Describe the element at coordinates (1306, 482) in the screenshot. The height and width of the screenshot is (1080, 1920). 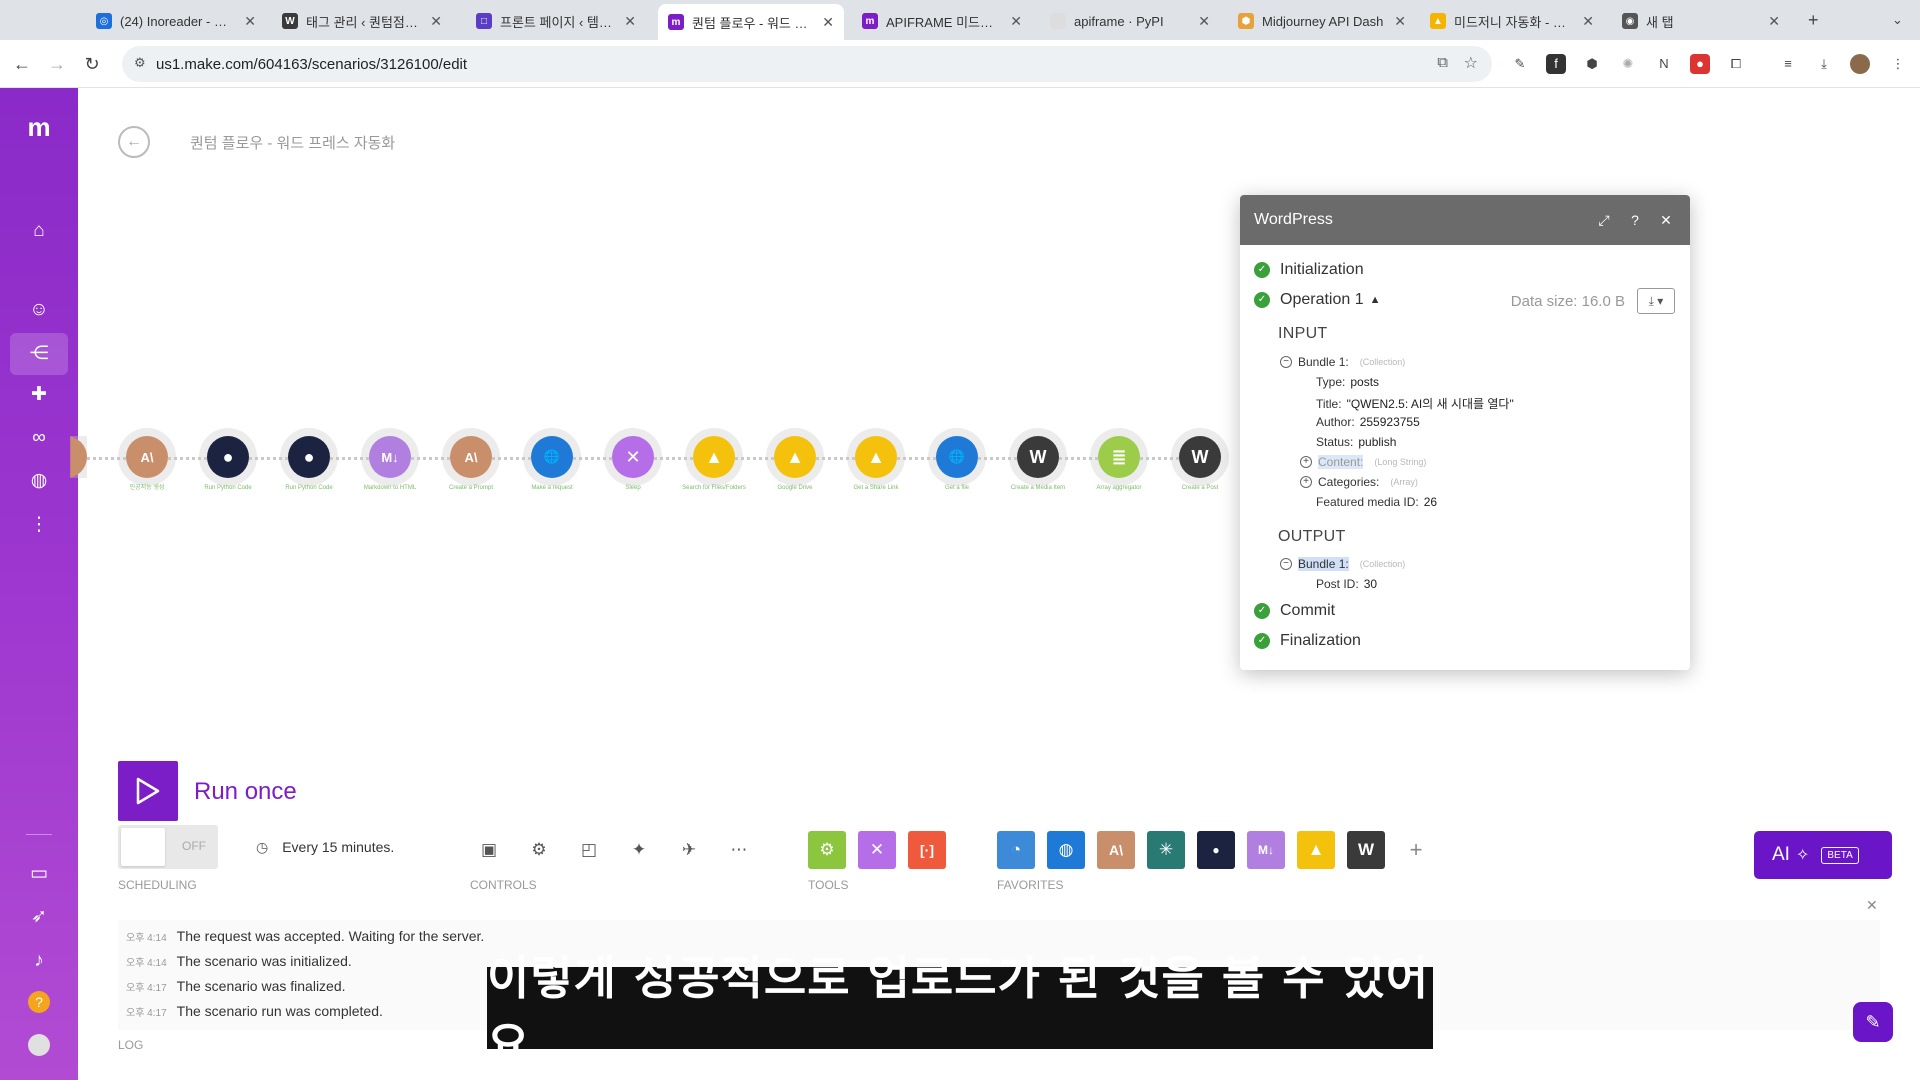
I see `expand-plus-icon: +` at that location.